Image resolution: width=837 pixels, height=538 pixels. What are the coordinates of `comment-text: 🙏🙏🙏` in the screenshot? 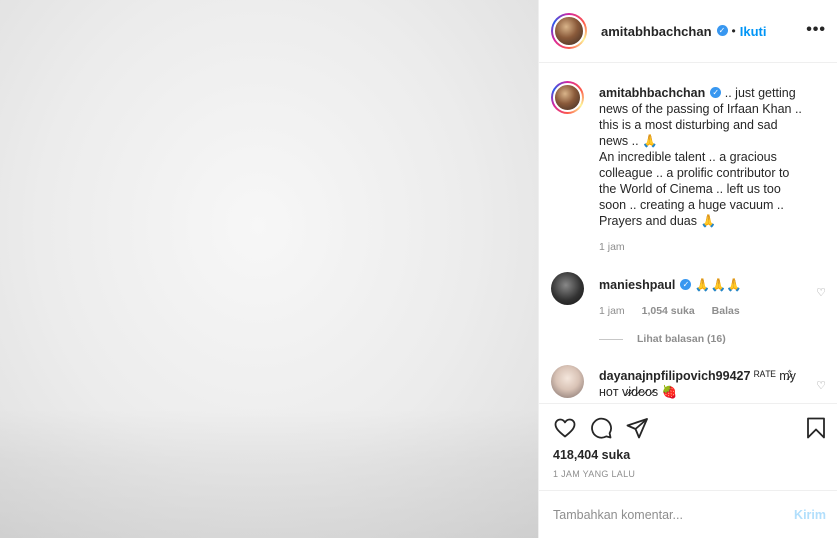 It's located at (718, 285).